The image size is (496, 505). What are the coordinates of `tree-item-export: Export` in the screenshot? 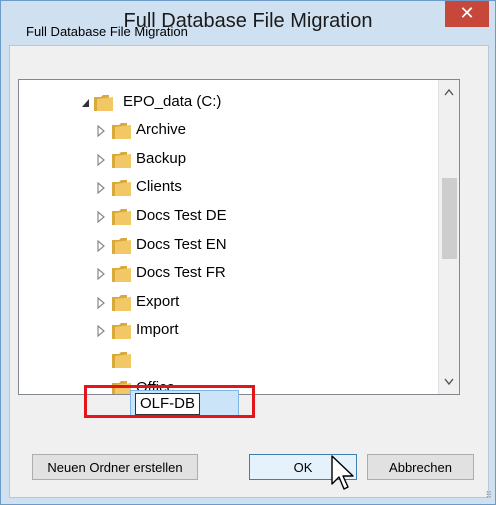 It's located at (229, 303).